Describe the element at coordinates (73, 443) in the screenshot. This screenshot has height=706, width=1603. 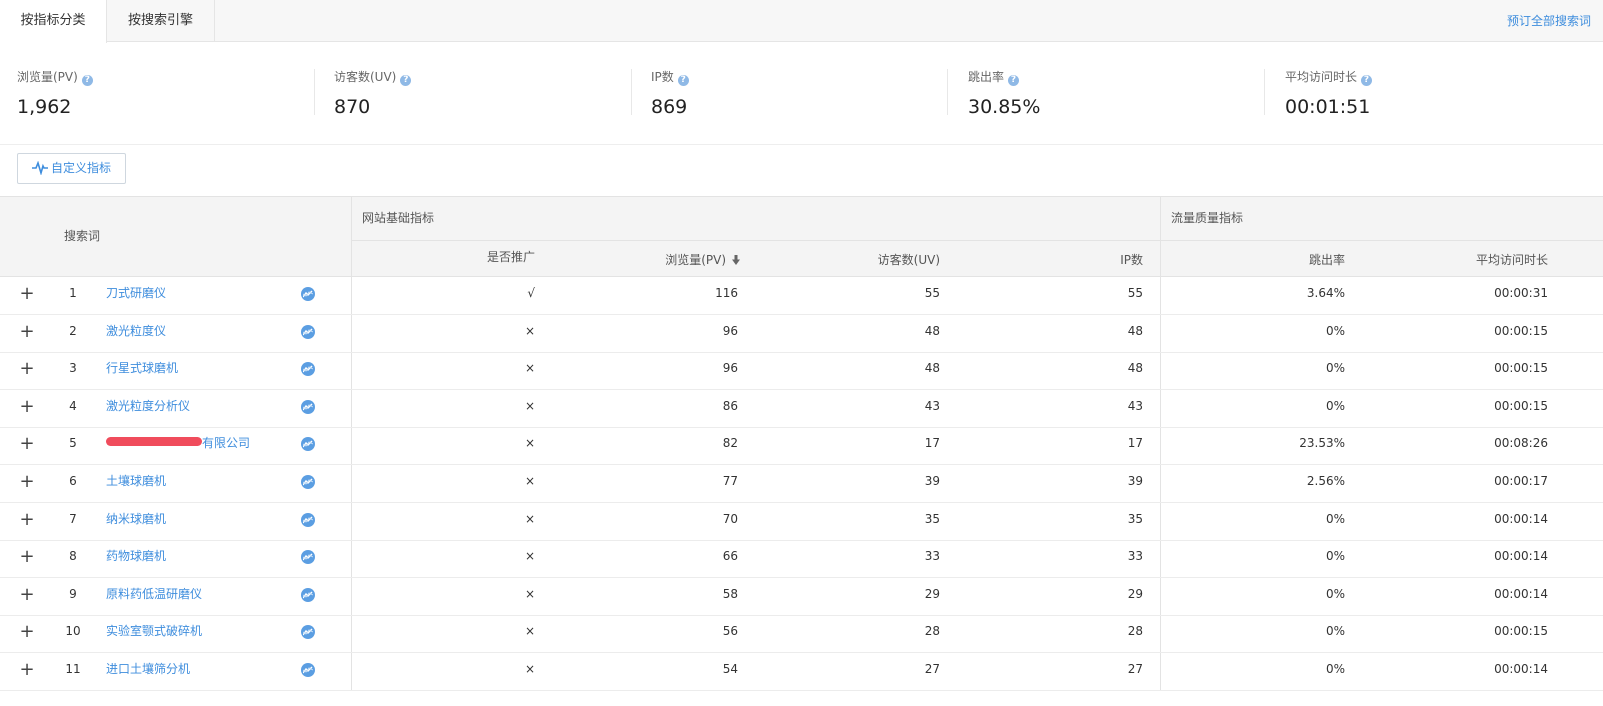
I see `row-index: 5` at that location.